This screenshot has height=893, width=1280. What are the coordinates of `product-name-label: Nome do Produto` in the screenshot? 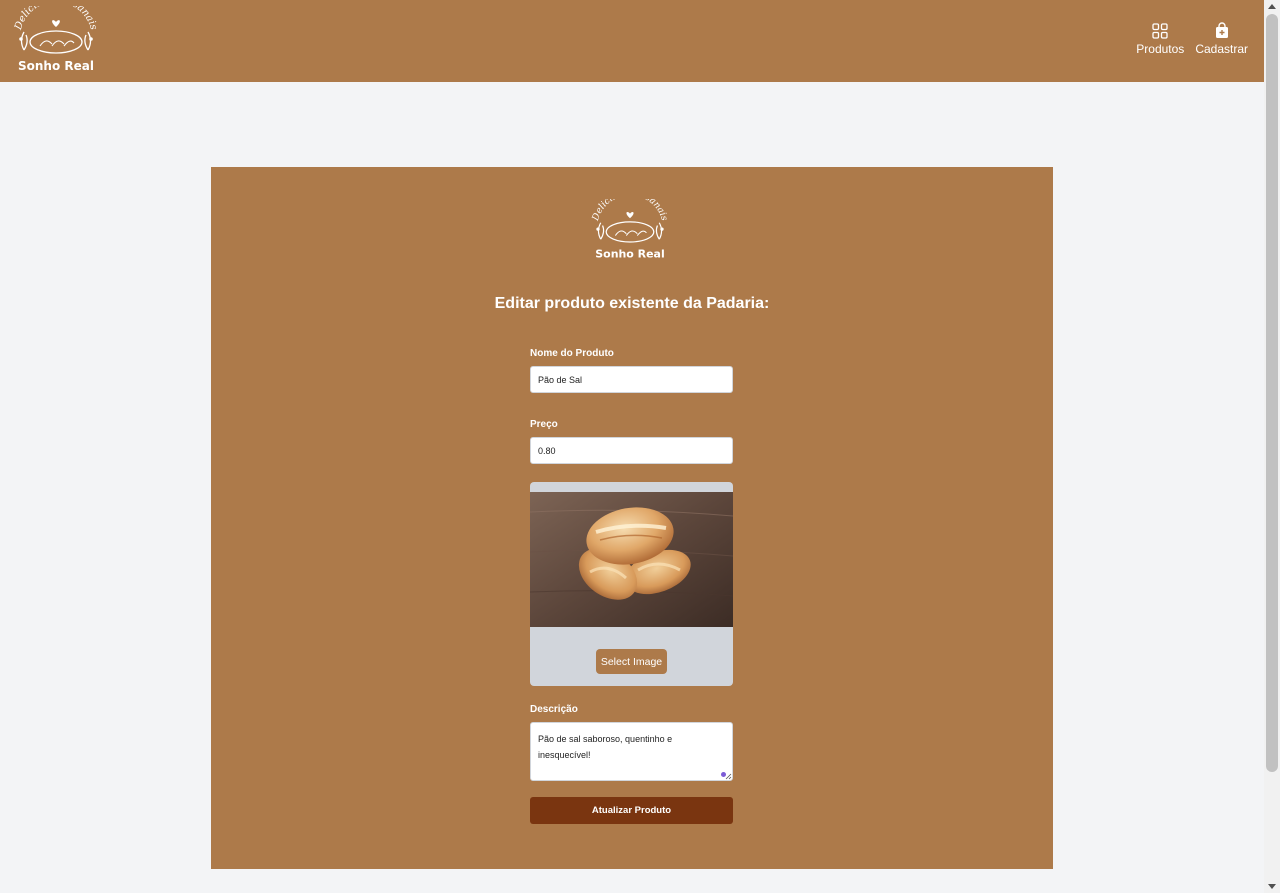 It's located at (572, 353).